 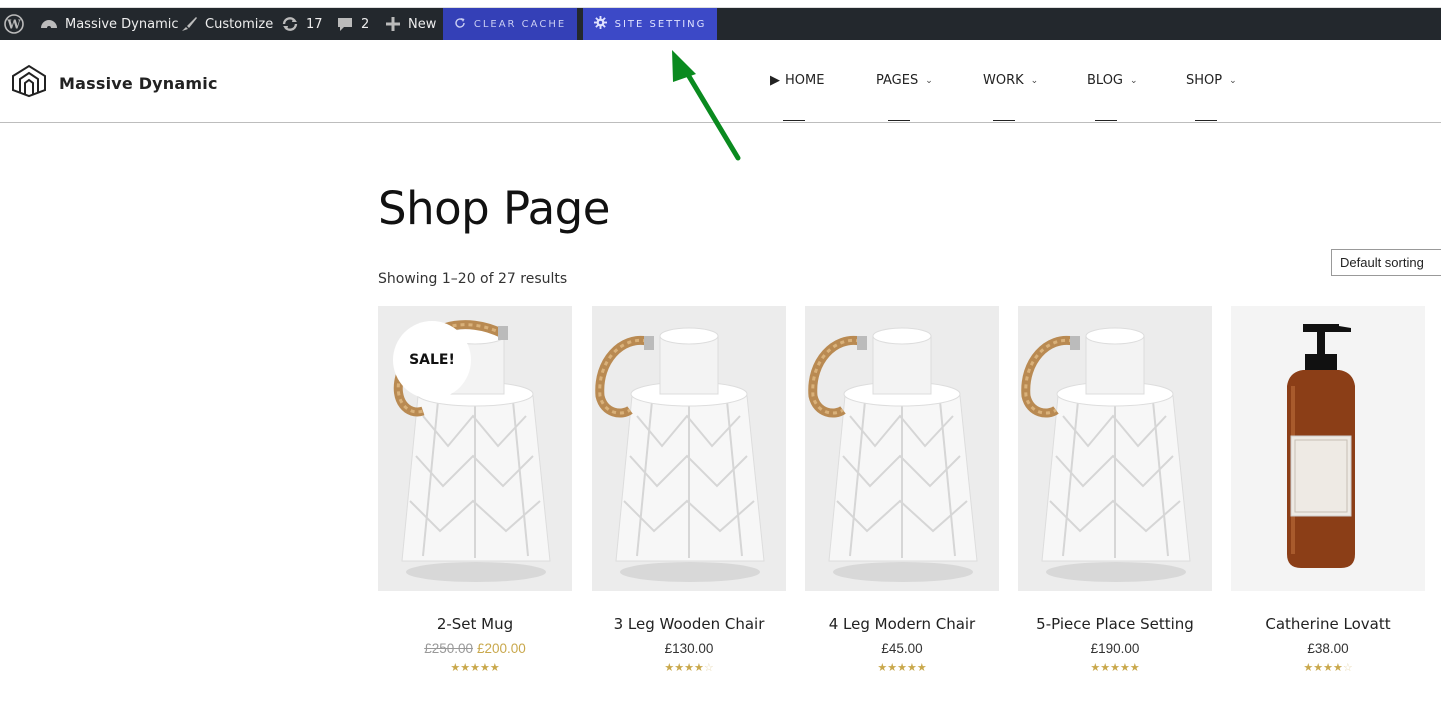 What do you see at coordinates (1328, 448) in the screenshot?
I see `bottle-image` at bounding box center [1328, 448].